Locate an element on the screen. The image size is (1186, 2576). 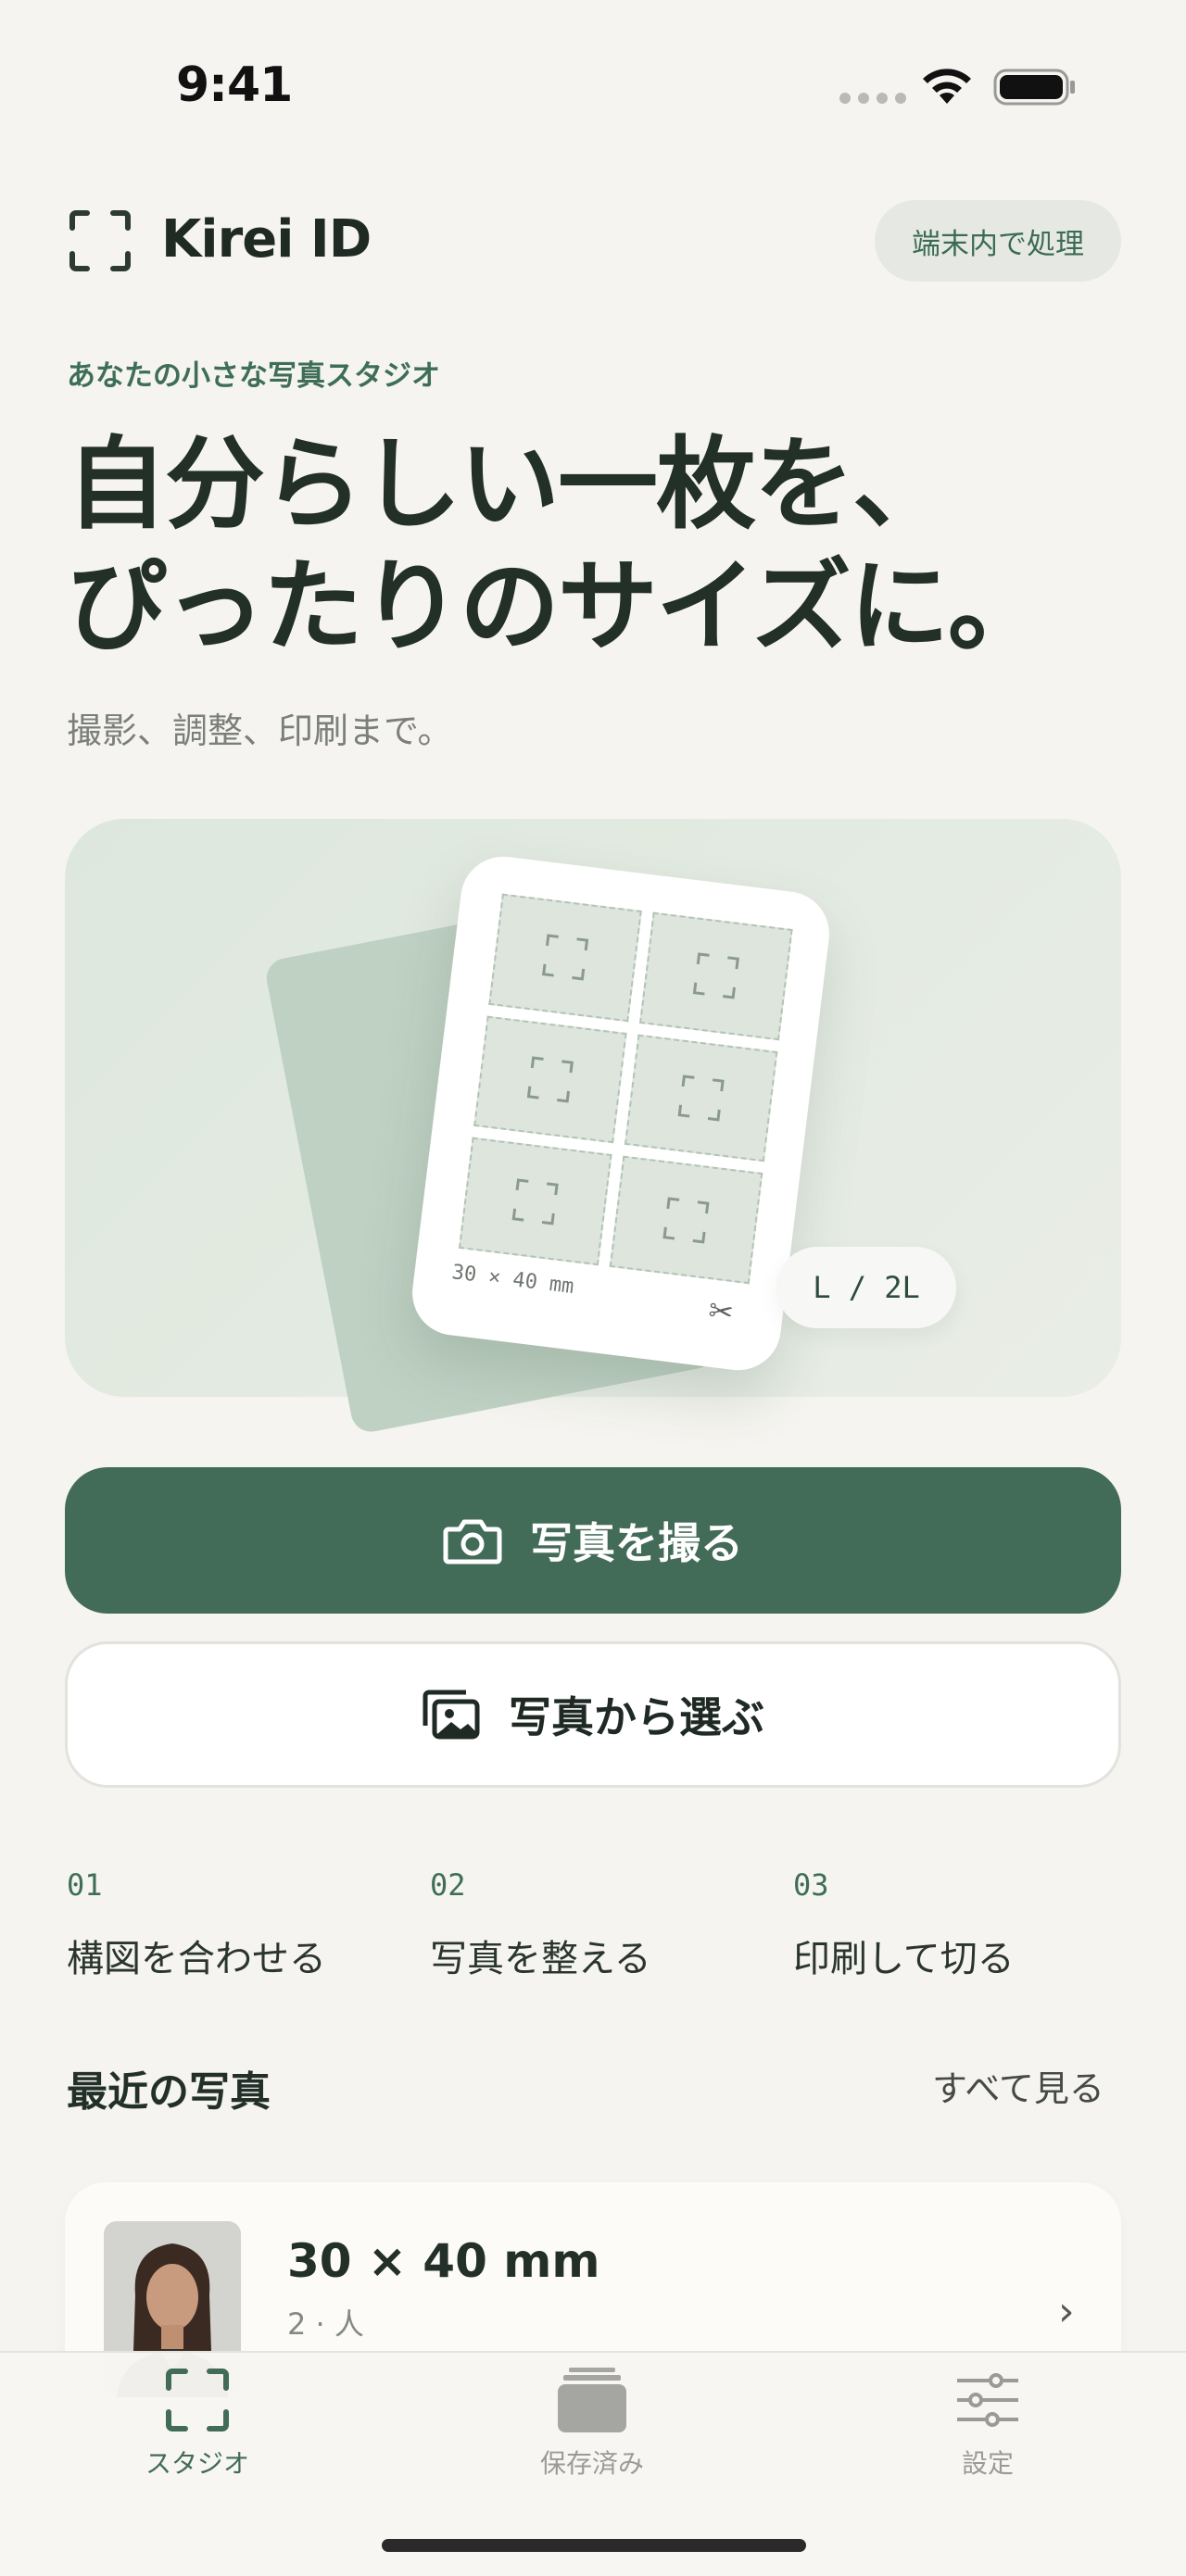
battery-icon is located at coordinates (1034, 87).